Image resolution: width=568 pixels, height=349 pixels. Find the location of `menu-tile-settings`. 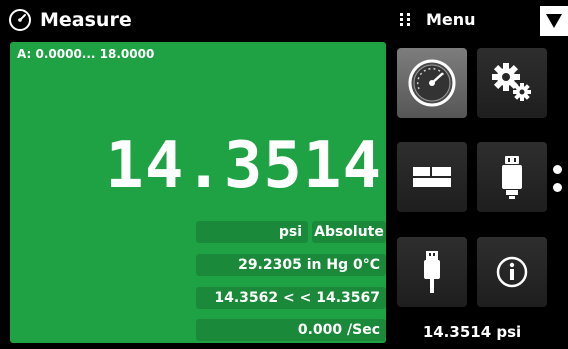

menu-tile-settings is located at coordinates (512, 83).